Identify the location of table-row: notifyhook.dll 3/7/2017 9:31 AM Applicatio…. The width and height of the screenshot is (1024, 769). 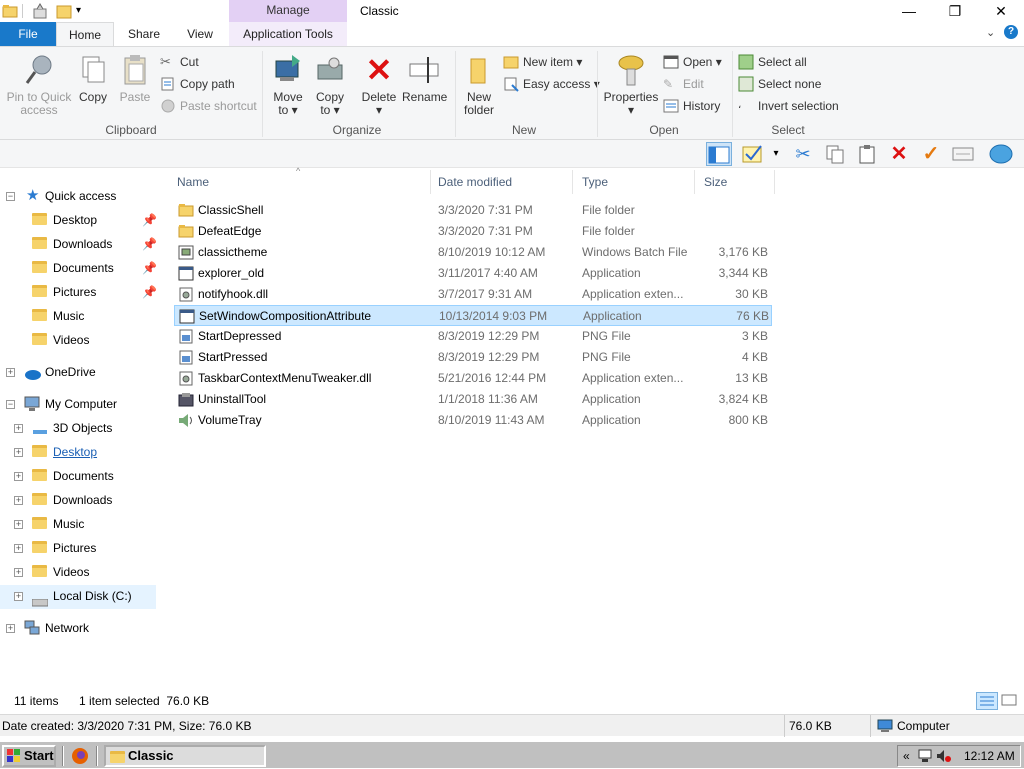
(473, 294).